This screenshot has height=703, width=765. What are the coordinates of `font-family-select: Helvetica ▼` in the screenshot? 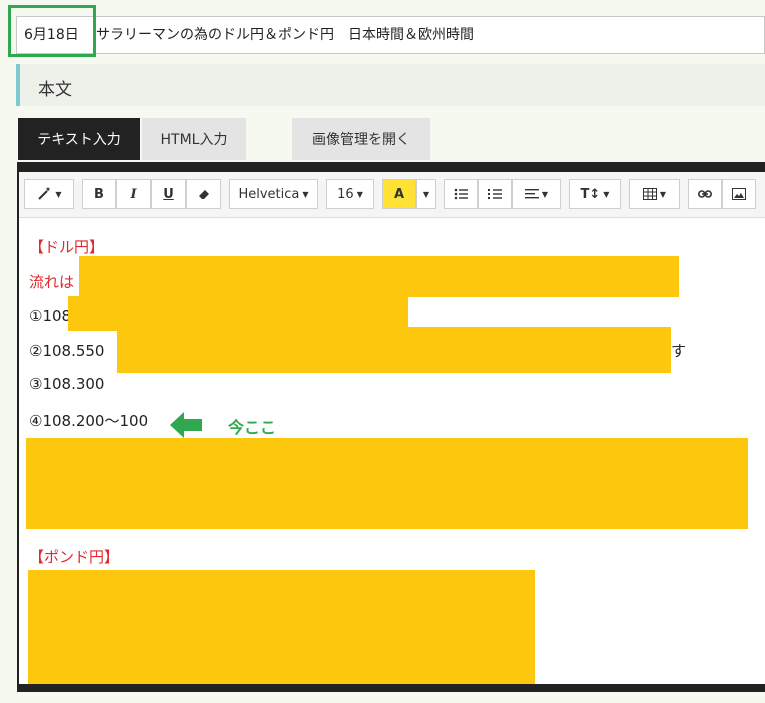 It's located at (273, 194).